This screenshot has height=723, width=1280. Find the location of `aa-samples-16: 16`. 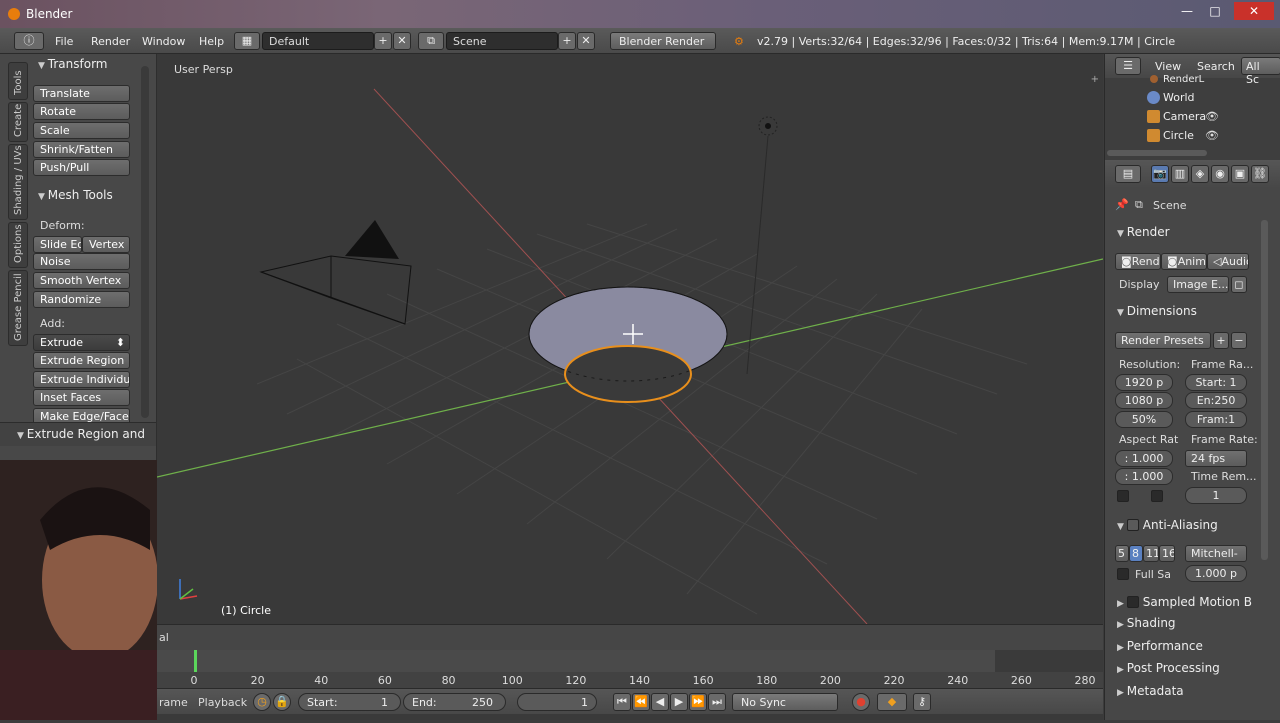

aa-samples-16: 16 is located at coordinates (1167, 553).